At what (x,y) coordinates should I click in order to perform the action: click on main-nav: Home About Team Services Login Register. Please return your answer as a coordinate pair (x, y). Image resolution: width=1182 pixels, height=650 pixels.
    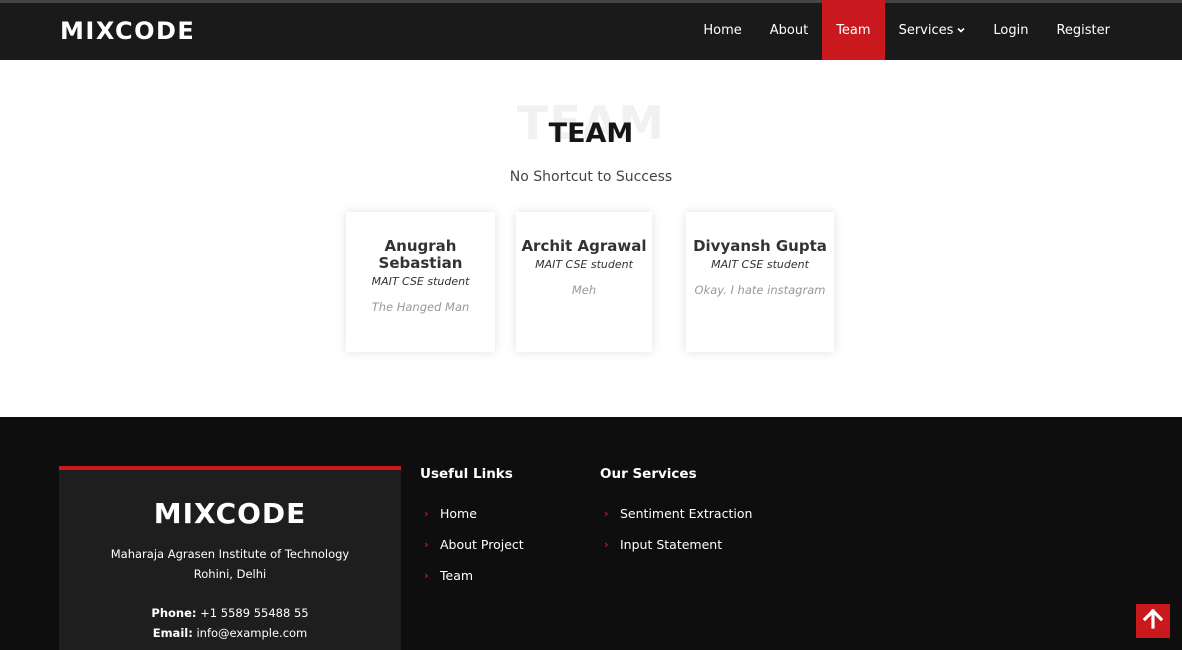
    Looking at the image, I should click on (906, 30).